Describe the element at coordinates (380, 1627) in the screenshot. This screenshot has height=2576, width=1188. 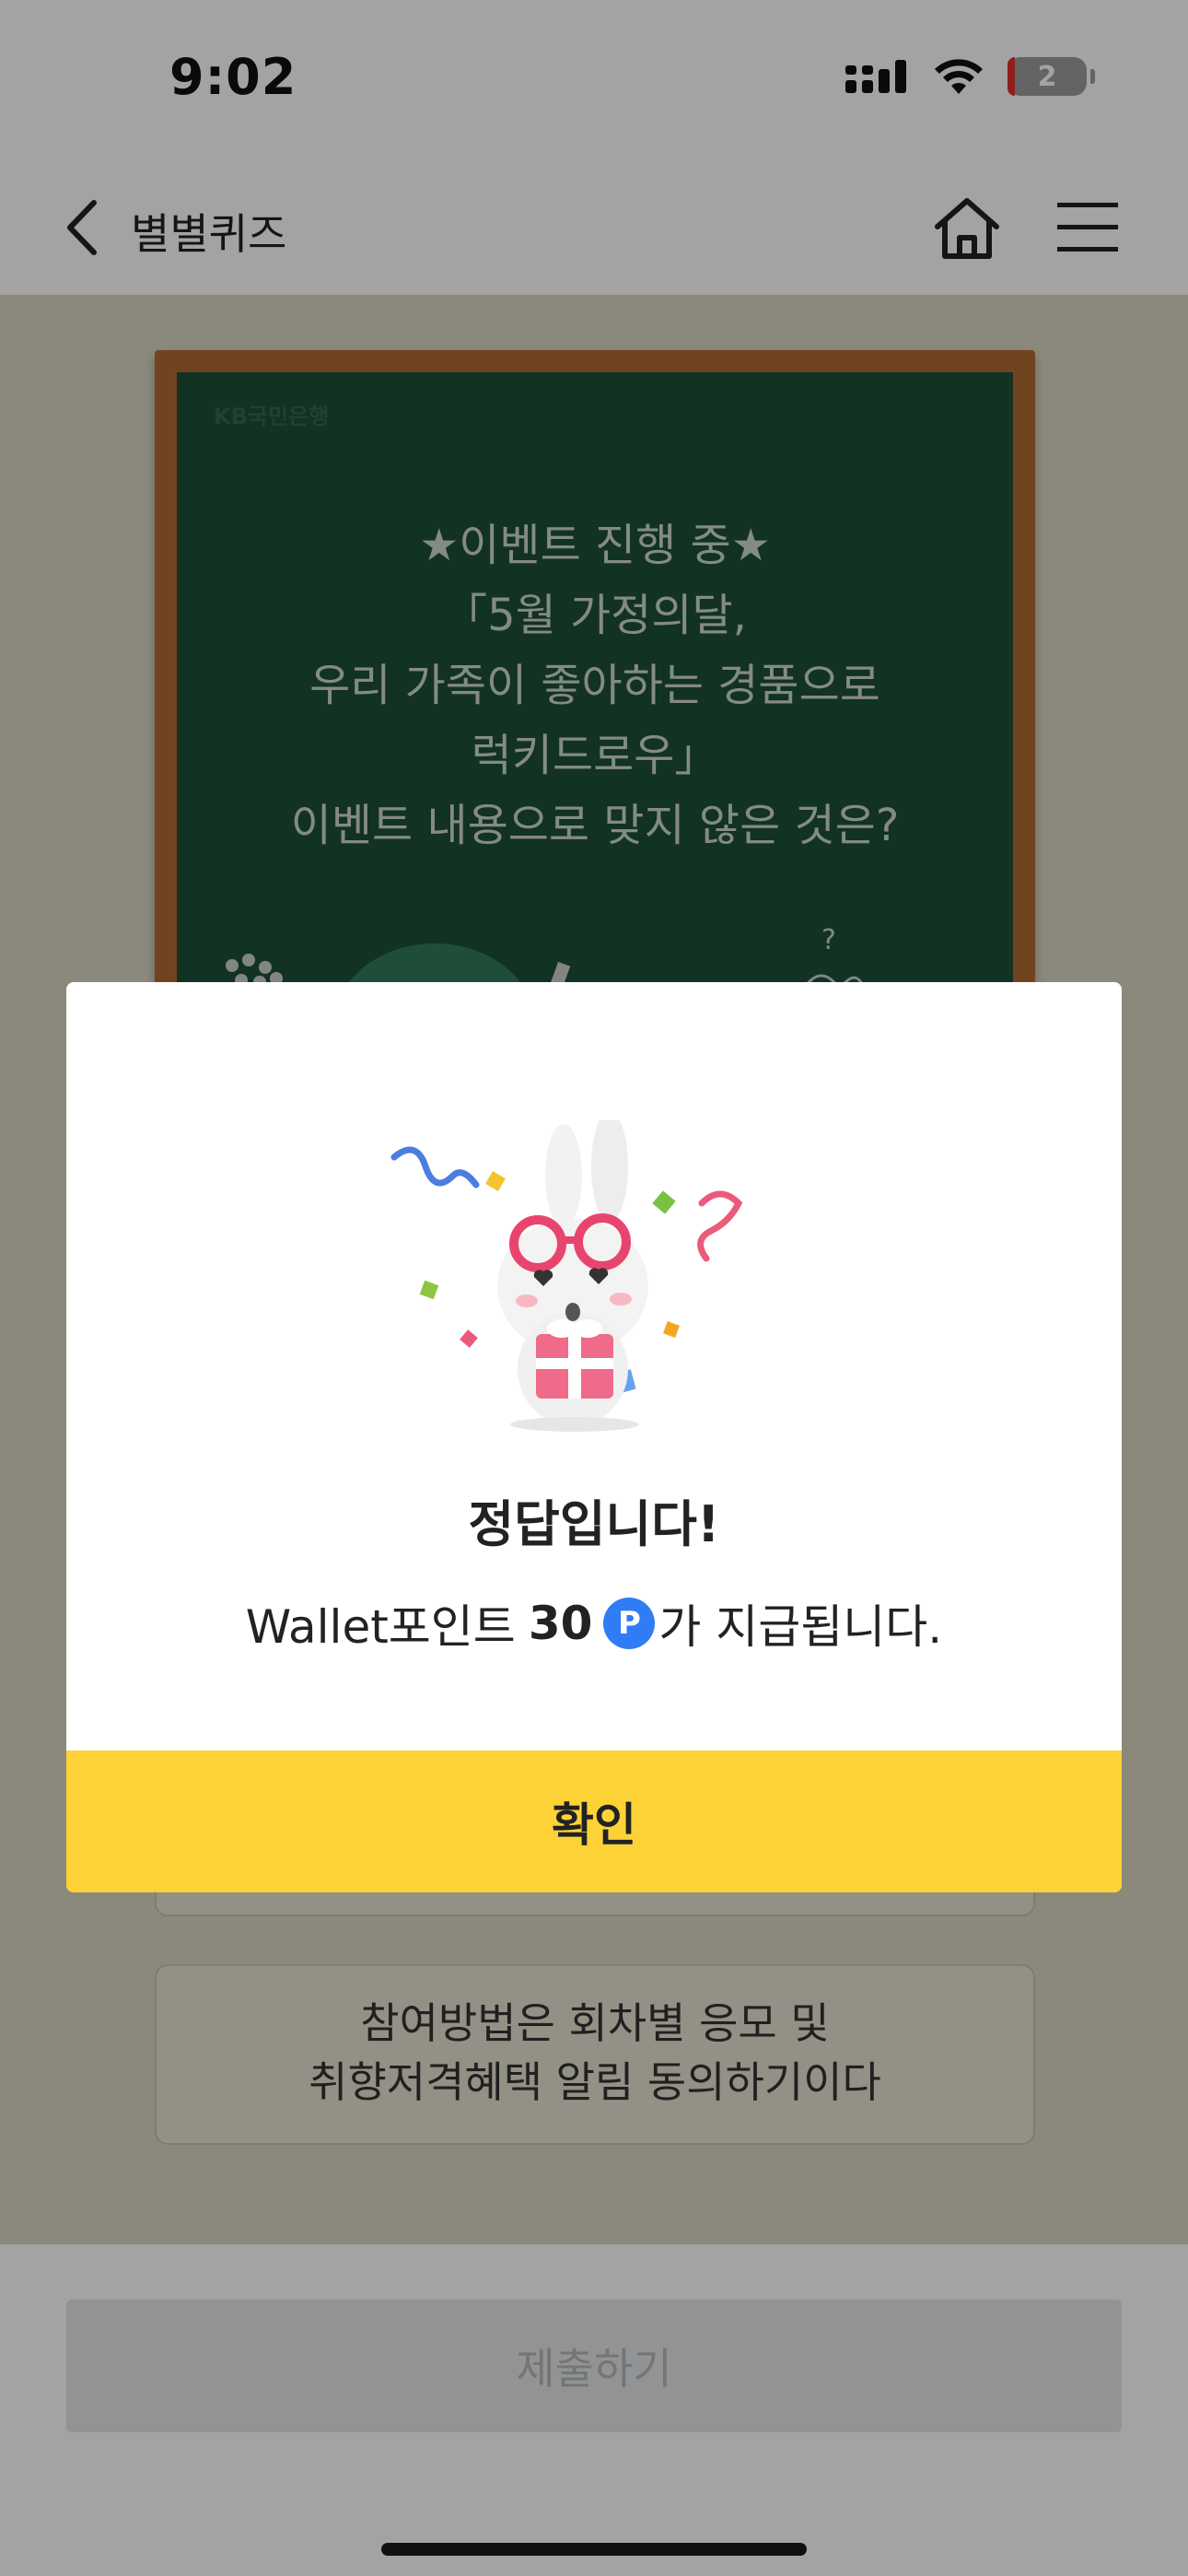
I see `message-prefix: Wallet포인트` at that location.